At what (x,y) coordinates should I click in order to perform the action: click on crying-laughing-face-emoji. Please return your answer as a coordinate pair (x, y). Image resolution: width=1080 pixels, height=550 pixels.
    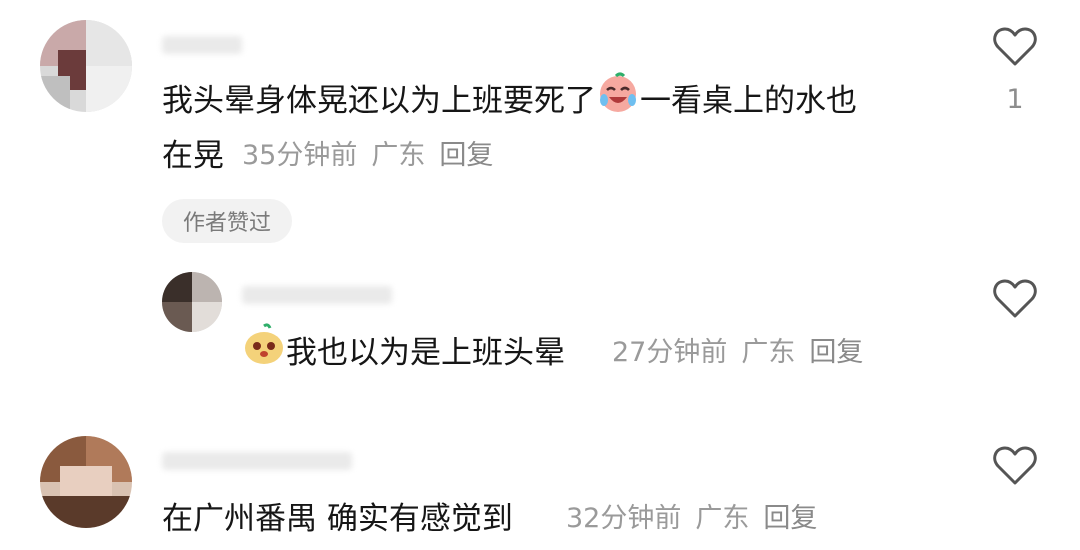
    Looking at the image, I should click on (618, 102).